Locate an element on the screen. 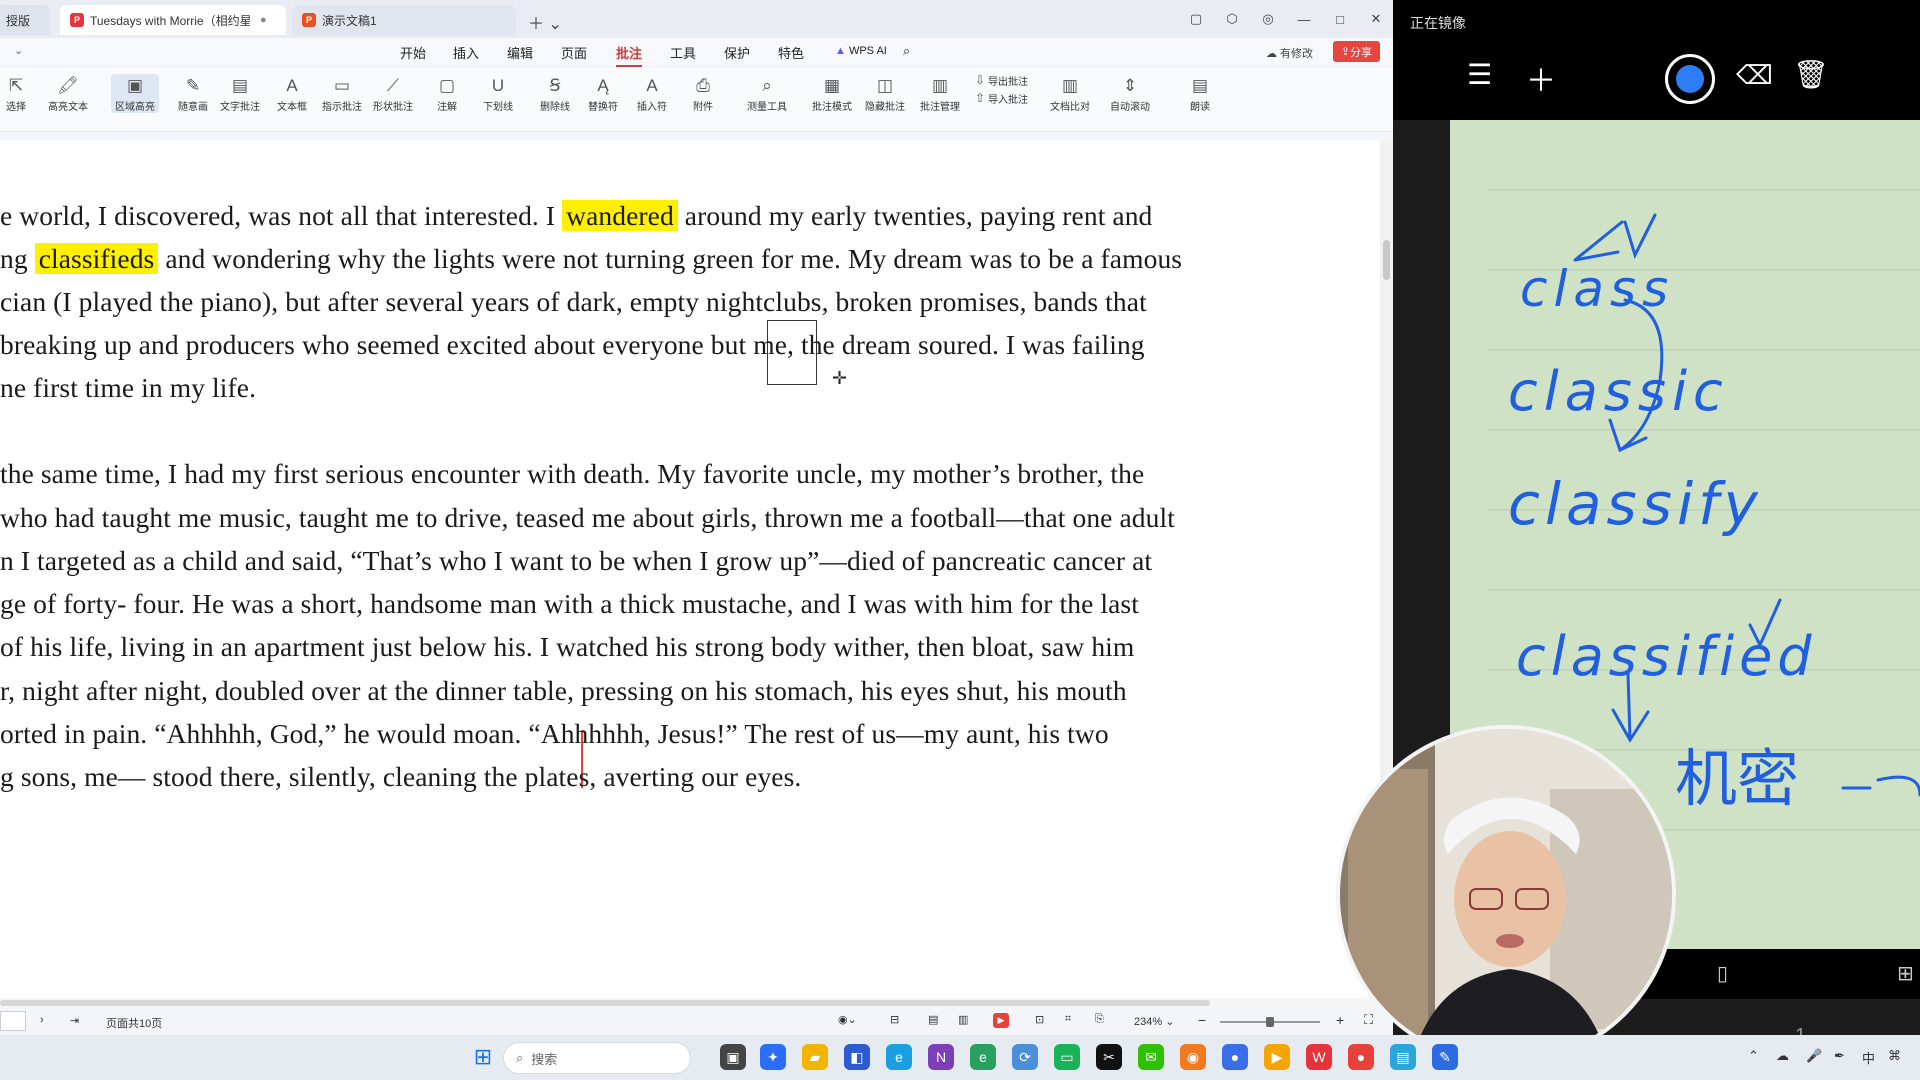 This screenshot has width=1920, height=1080. pen-tray-icon: ✒ is located at coordinates (1839, 1056).